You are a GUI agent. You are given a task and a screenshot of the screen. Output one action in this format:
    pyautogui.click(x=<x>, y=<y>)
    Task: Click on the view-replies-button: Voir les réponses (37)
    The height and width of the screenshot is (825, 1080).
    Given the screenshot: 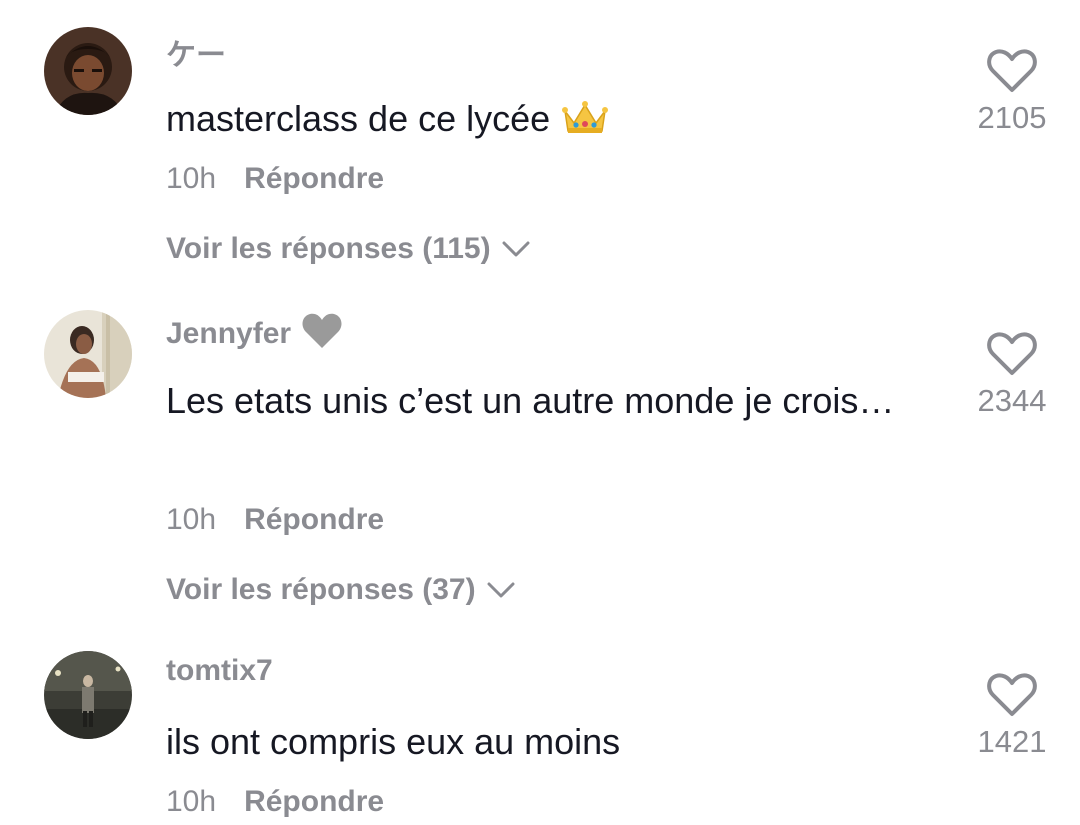 What is the action you would take?
    pyautogui.click(x=341, y=590)
    